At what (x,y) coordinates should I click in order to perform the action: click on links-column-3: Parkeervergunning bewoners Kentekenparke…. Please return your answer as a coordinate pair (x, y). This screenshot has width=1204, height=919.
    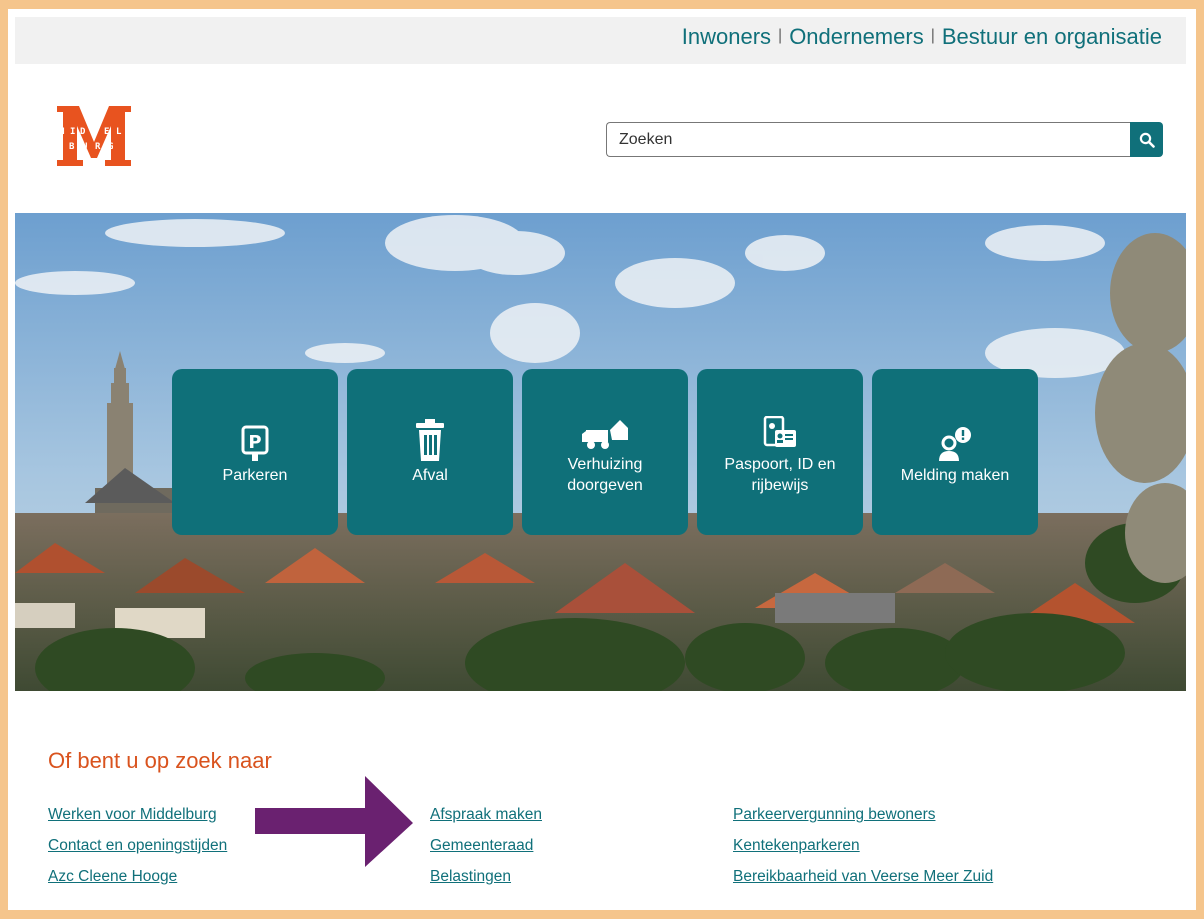
    Looking at the image, I should click on (863, 852).